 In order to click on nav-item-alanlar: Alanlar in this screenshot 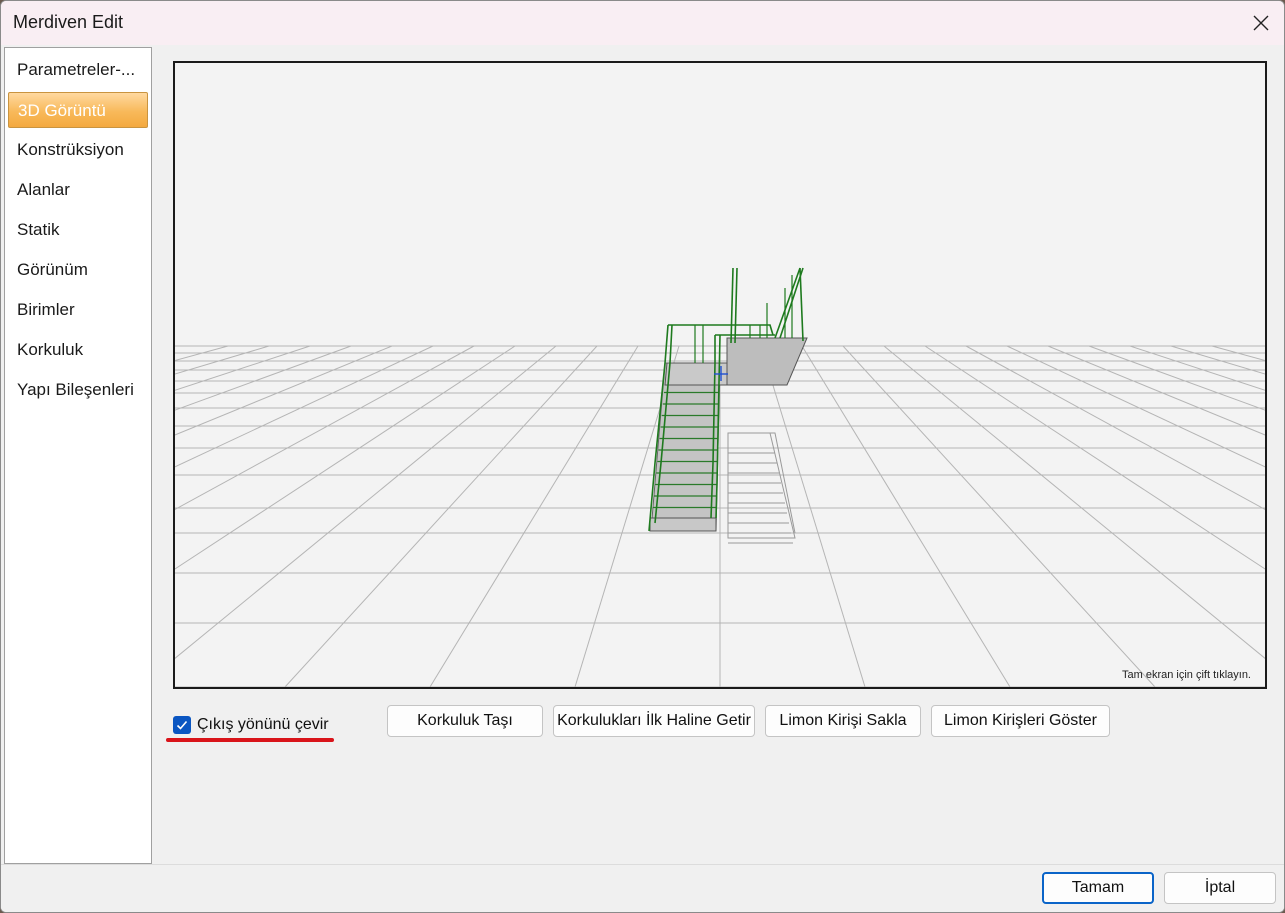, I will do `click(78, 190)`.